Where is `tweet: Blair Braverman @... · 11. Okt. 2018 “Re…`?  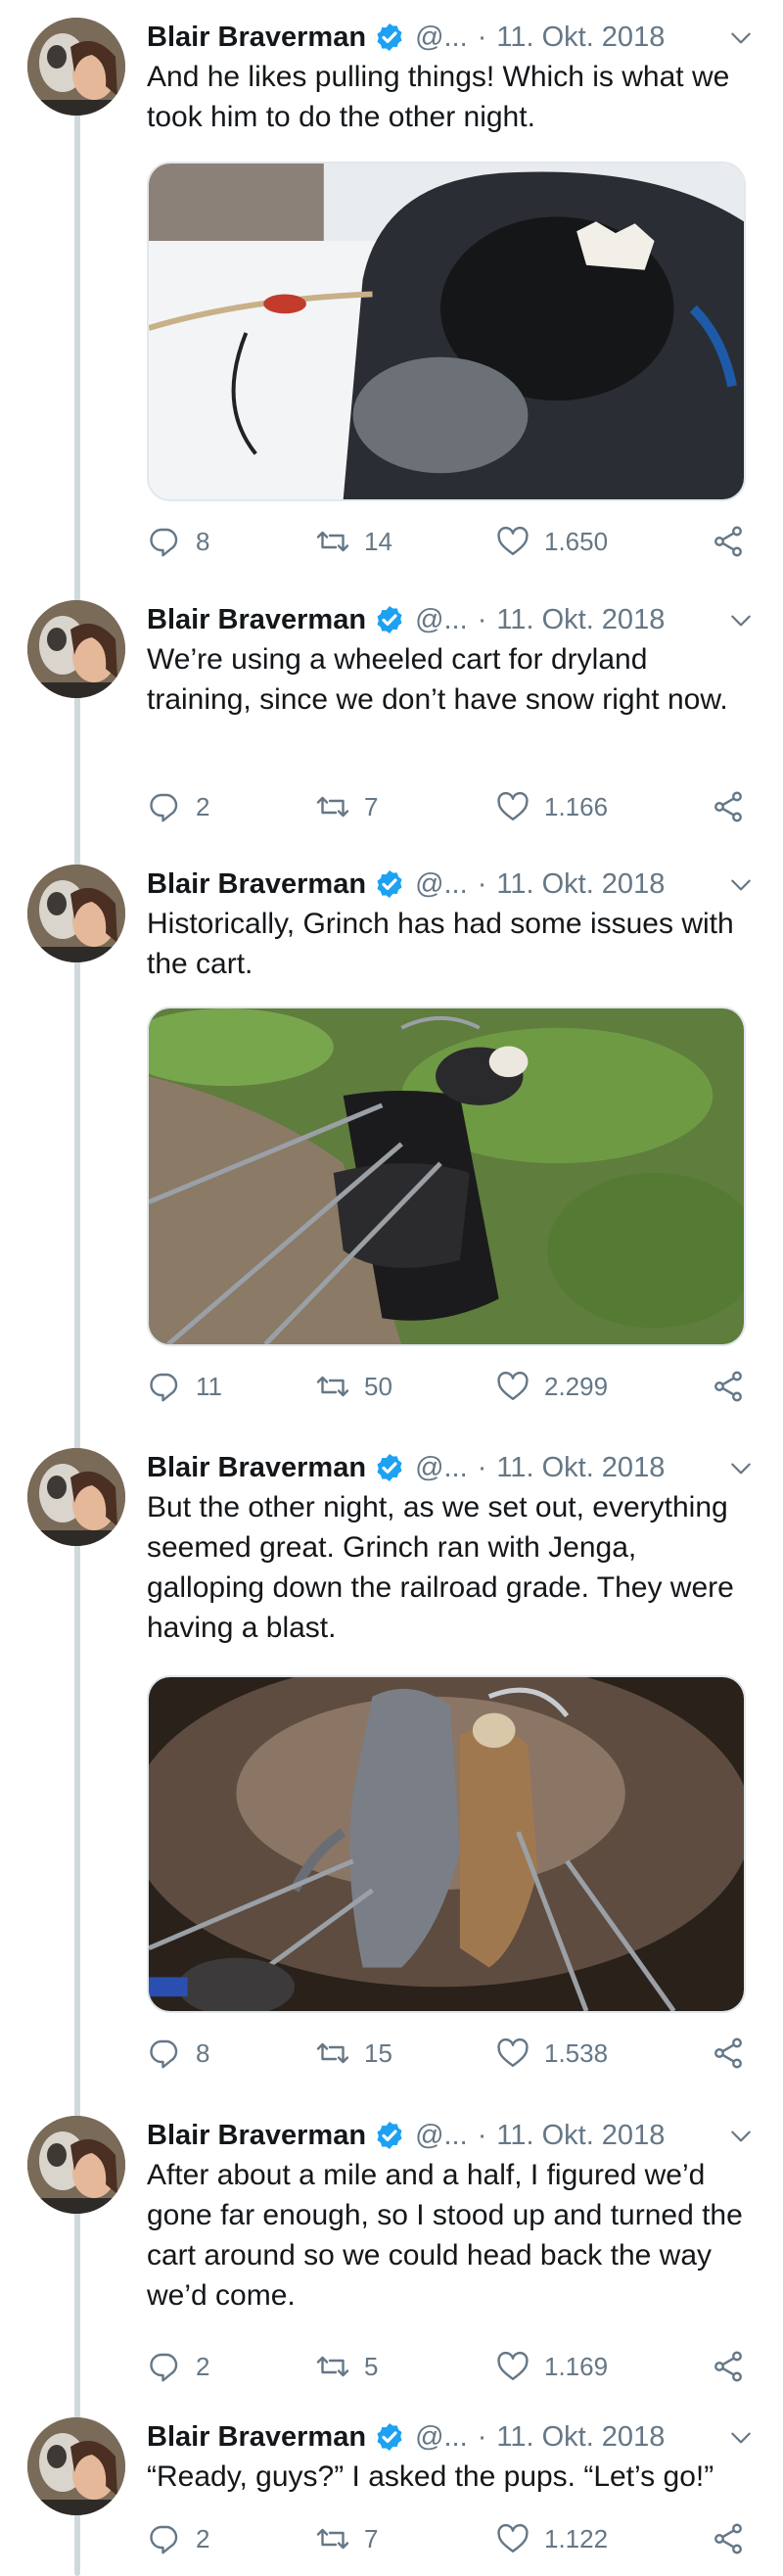
tweet: Blair Braverman @... · 11. Okt. 2018 “Re… is located at coordinates (391, 2488).